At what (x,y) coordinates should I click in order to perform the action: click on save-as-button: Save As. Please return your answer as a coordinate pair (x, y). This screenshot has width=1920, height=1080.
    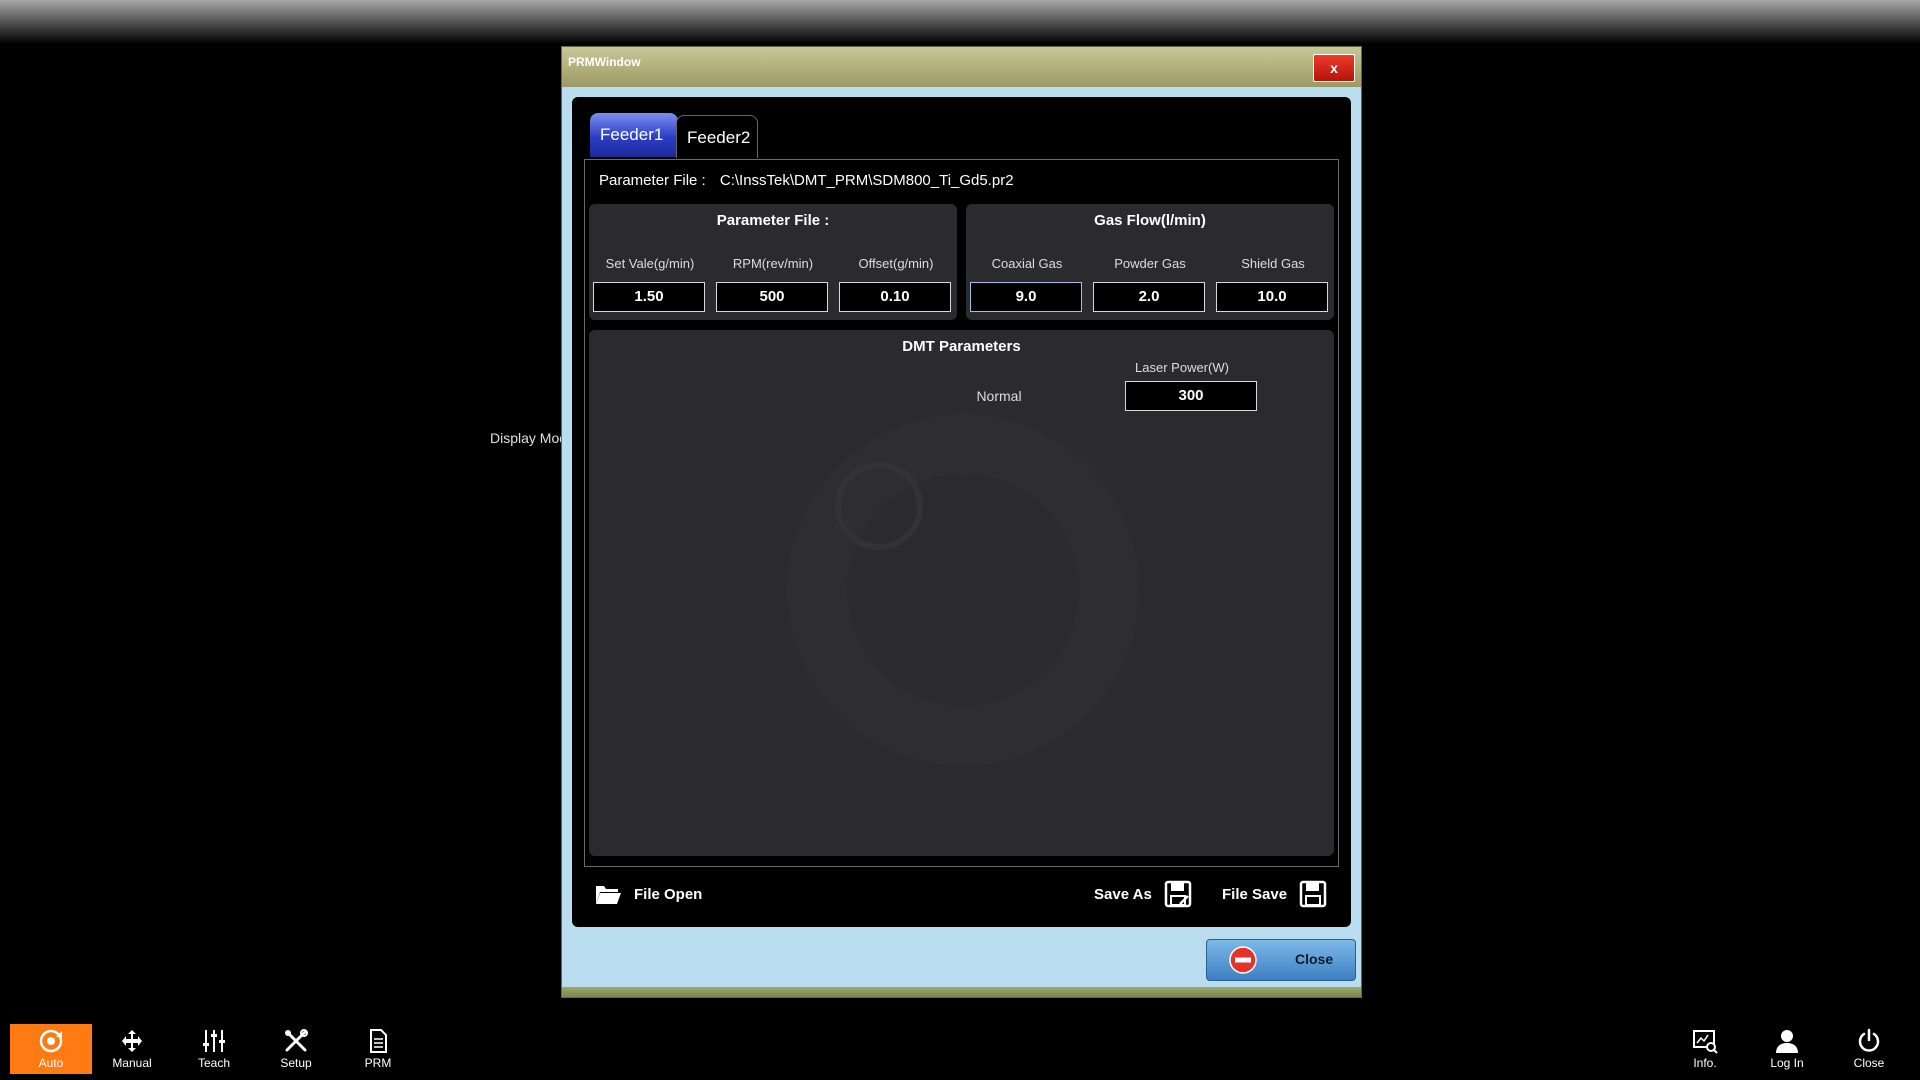
    Looking at the image, I should click on (1143, 894).